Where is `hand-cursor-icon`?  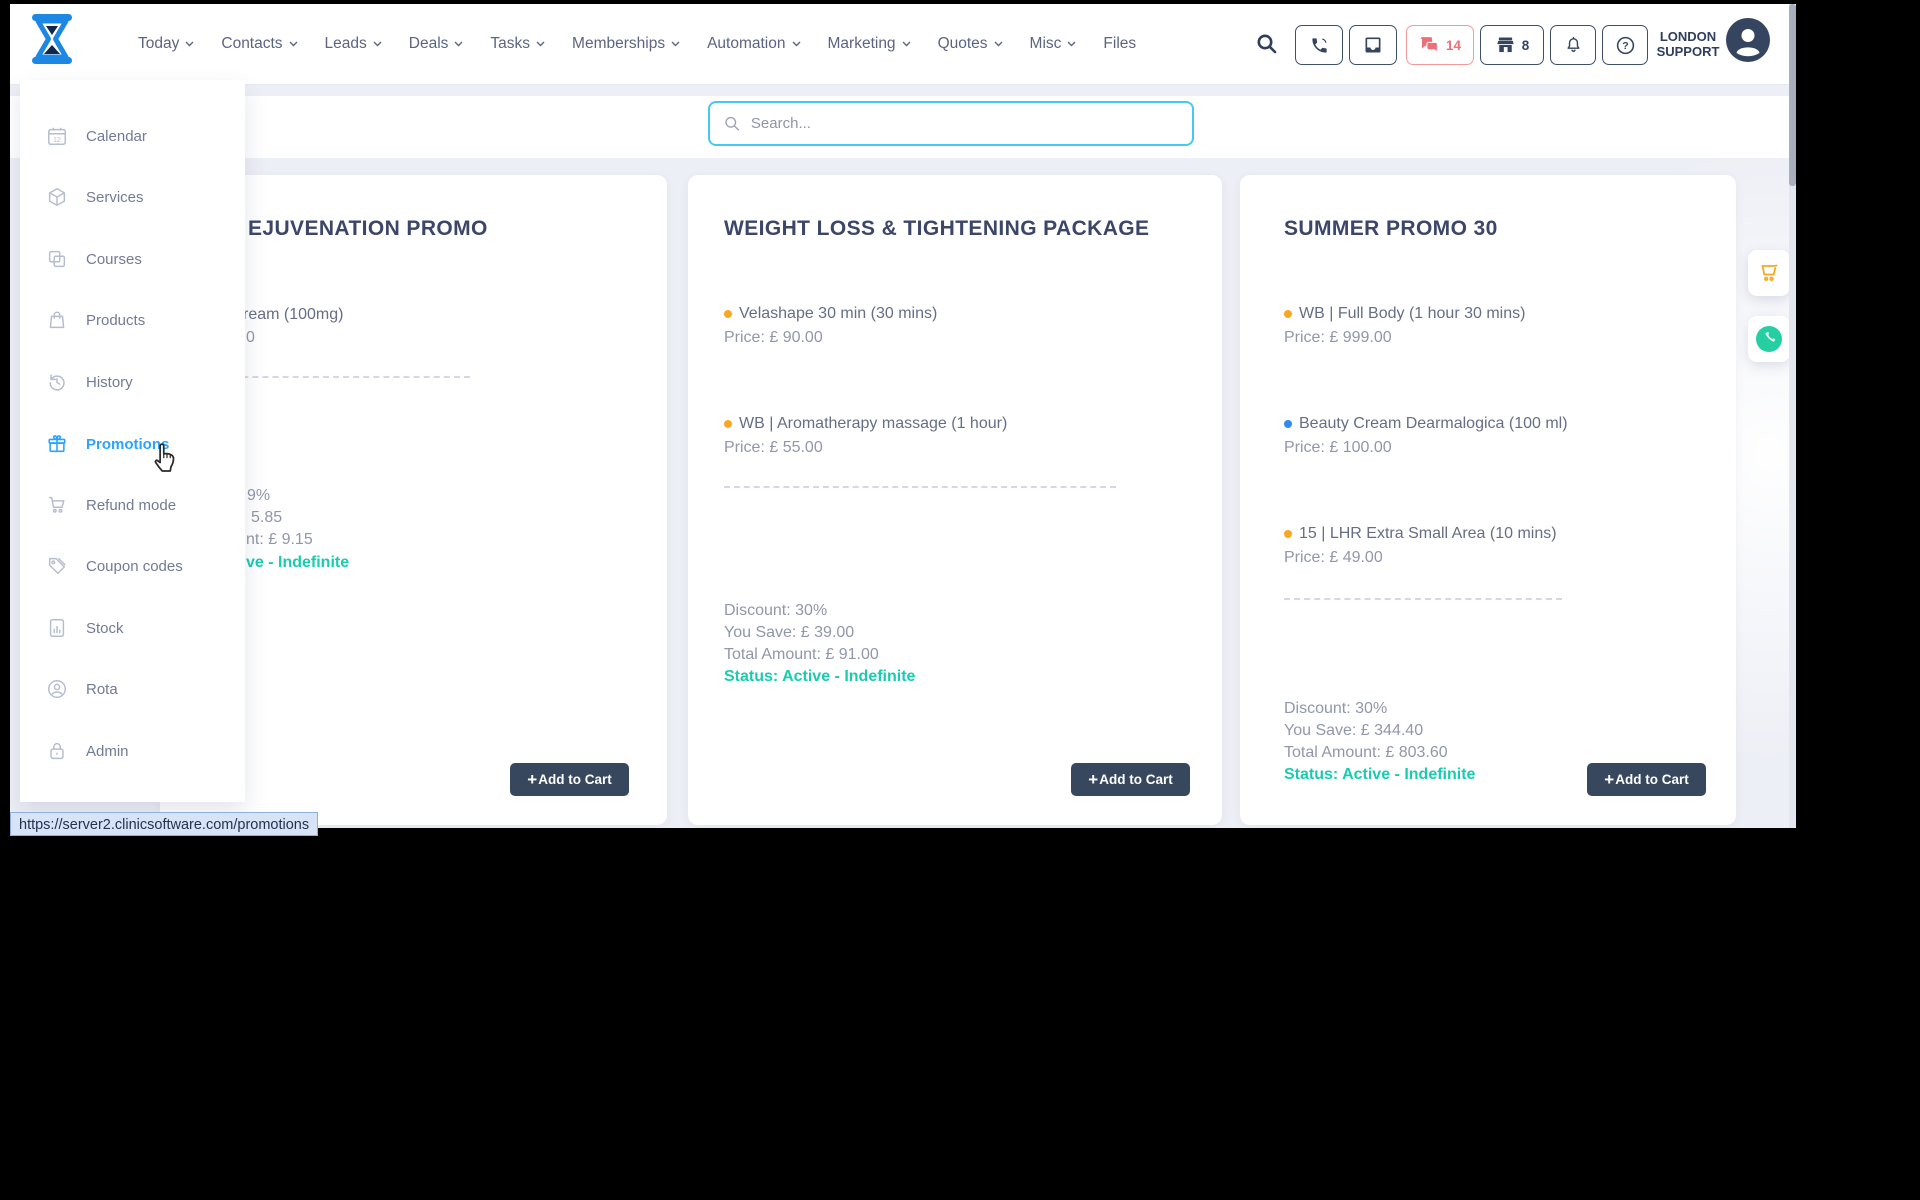 hand-cursor-icon is located at coordinates (164, 457).